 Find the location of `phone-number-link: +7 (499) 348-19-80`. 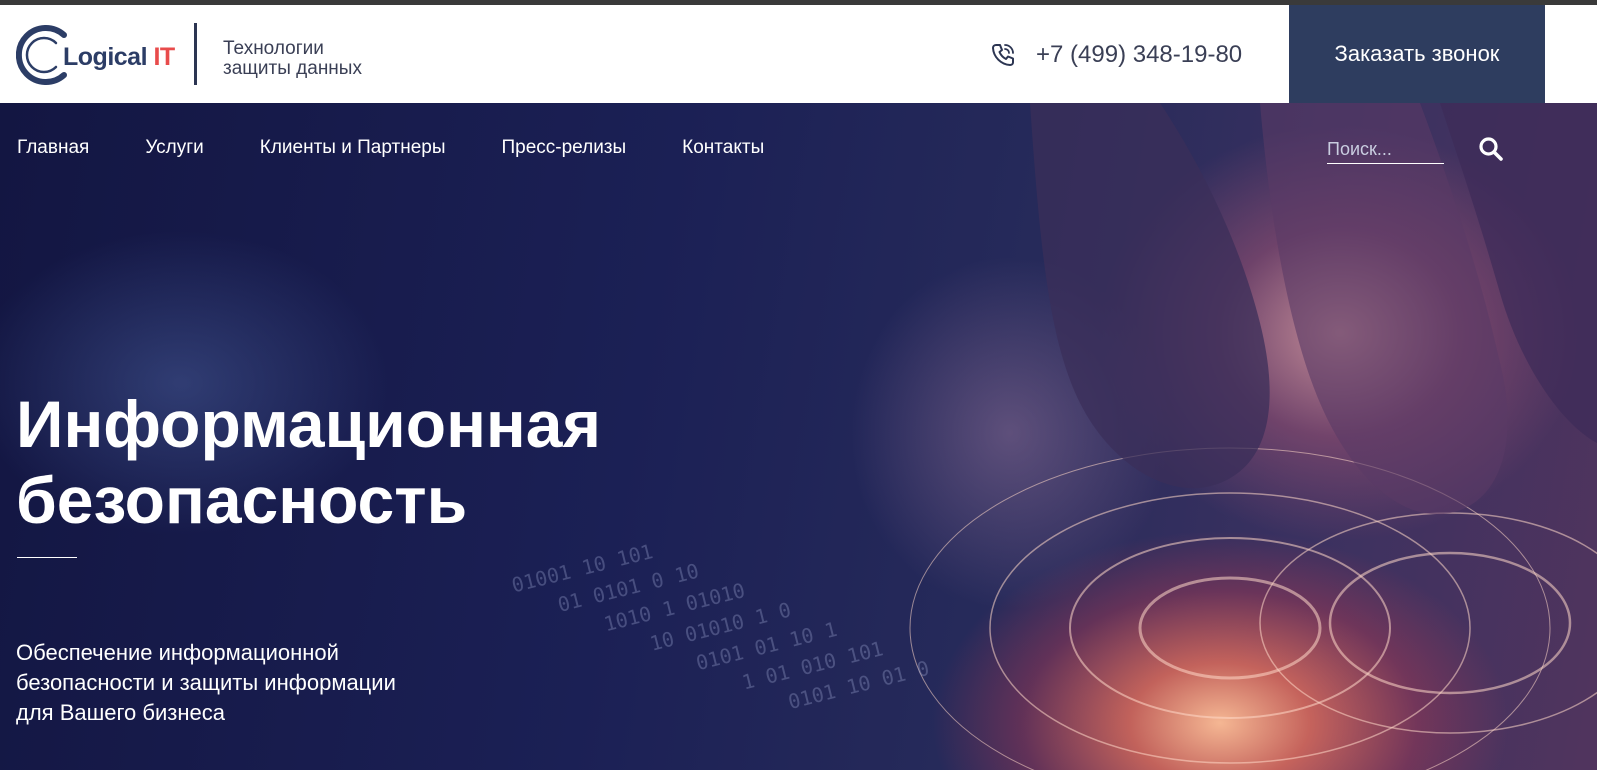

phone-number-link: +7 (499) 348-19-80 is located at coordinates (1139, 55).